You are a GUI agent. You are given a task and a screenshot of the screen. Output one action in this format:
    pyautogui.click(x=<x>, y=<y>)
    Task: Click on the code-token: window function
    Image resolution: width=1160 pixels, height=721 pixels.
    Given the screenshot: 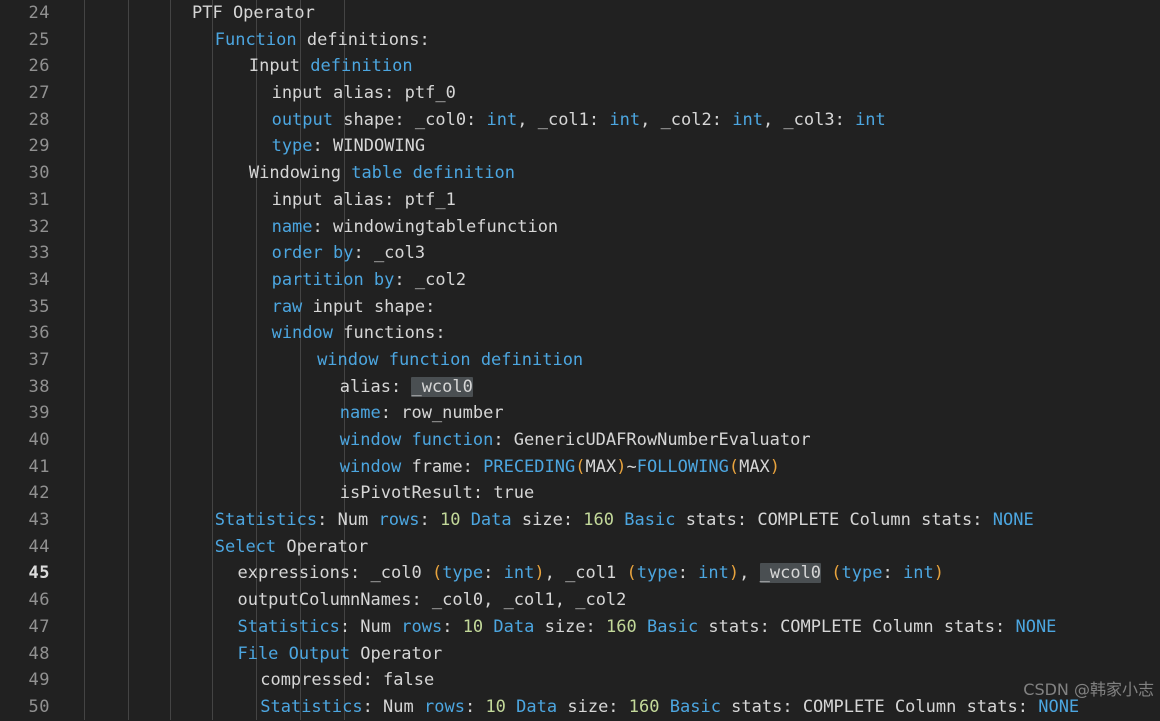 What is the action you would take?
    pyautogui.click(x=416, y=440)
    